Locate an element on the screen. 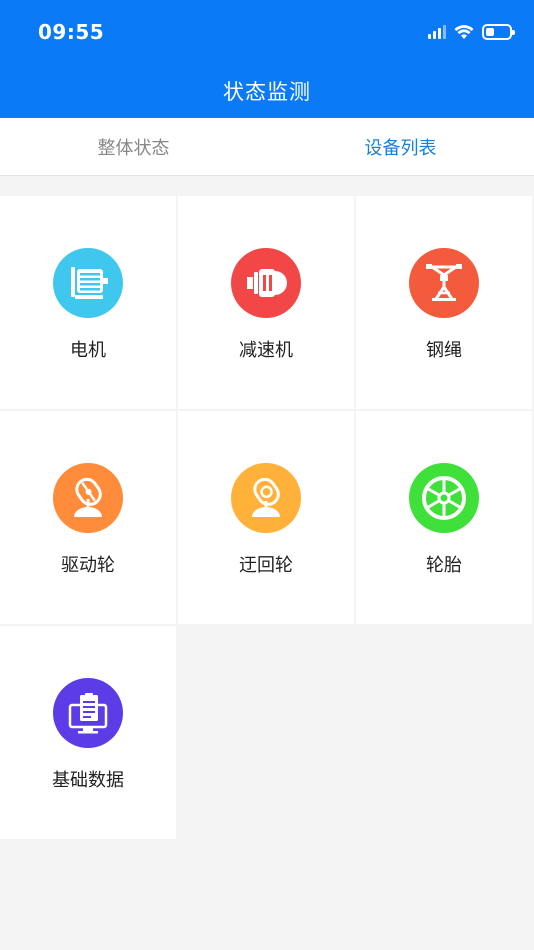 Image resolution: width=534 pixels, height=950 pixels. device-label: 钢绳 is located at coordinates (444, 350).